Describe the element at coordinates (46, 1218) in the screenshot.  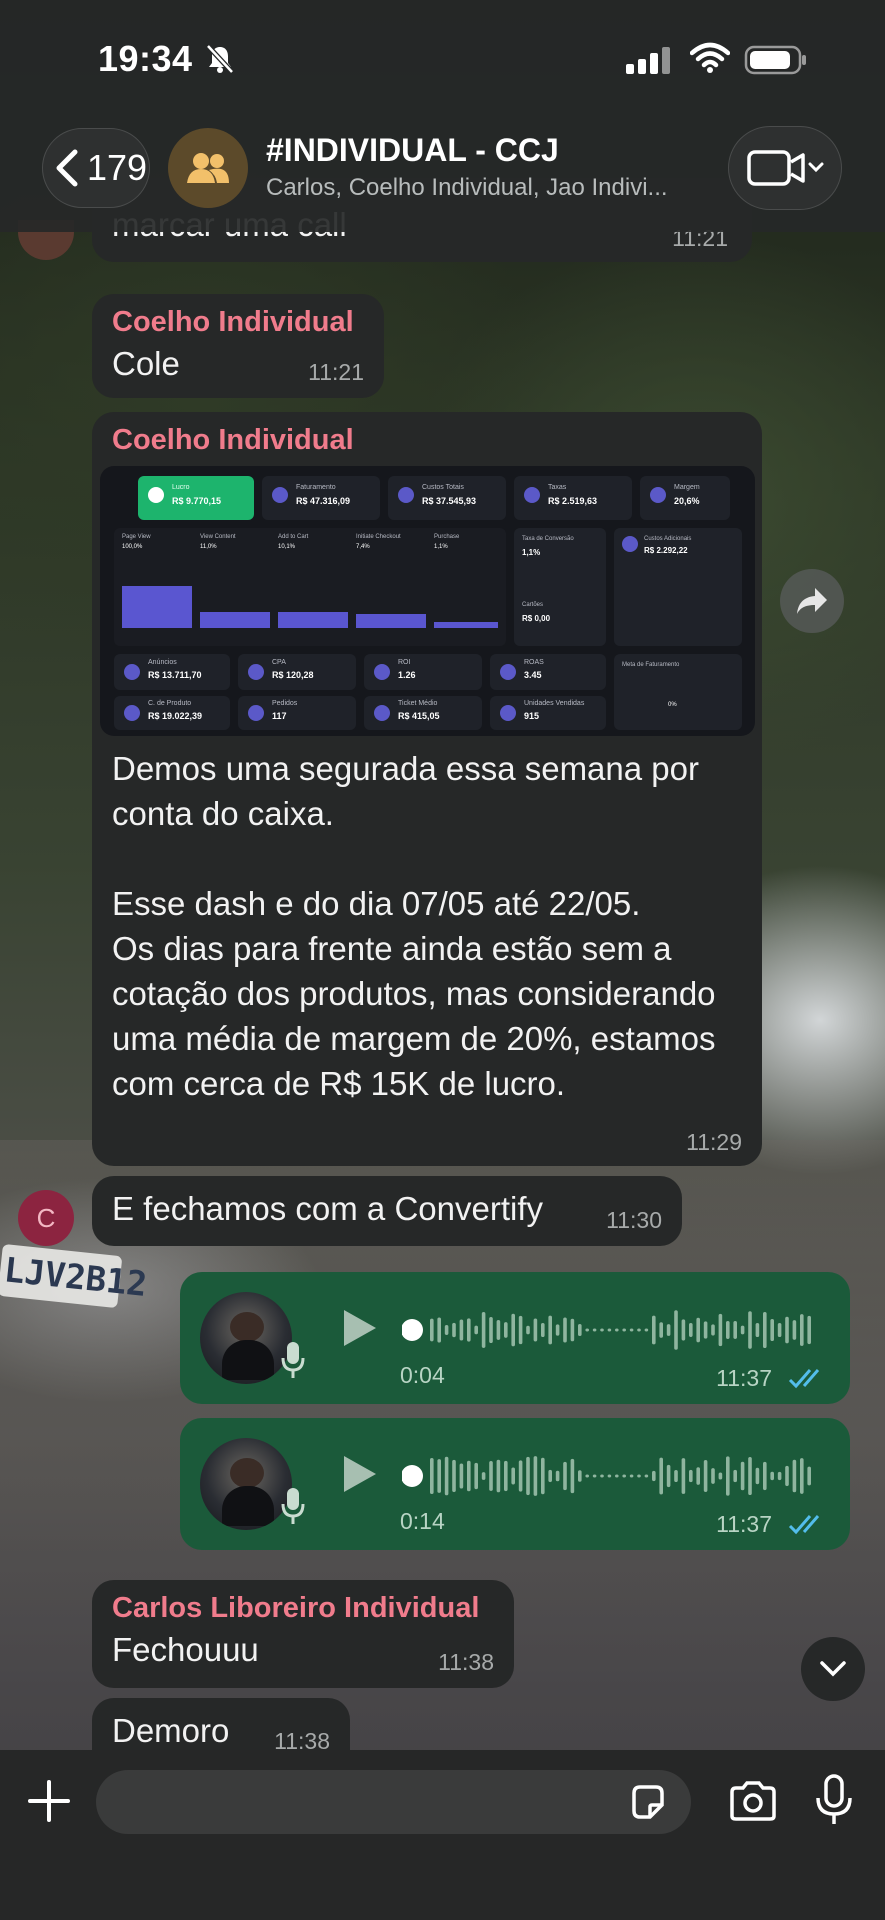
I see `sender-avatar: C` at that location.